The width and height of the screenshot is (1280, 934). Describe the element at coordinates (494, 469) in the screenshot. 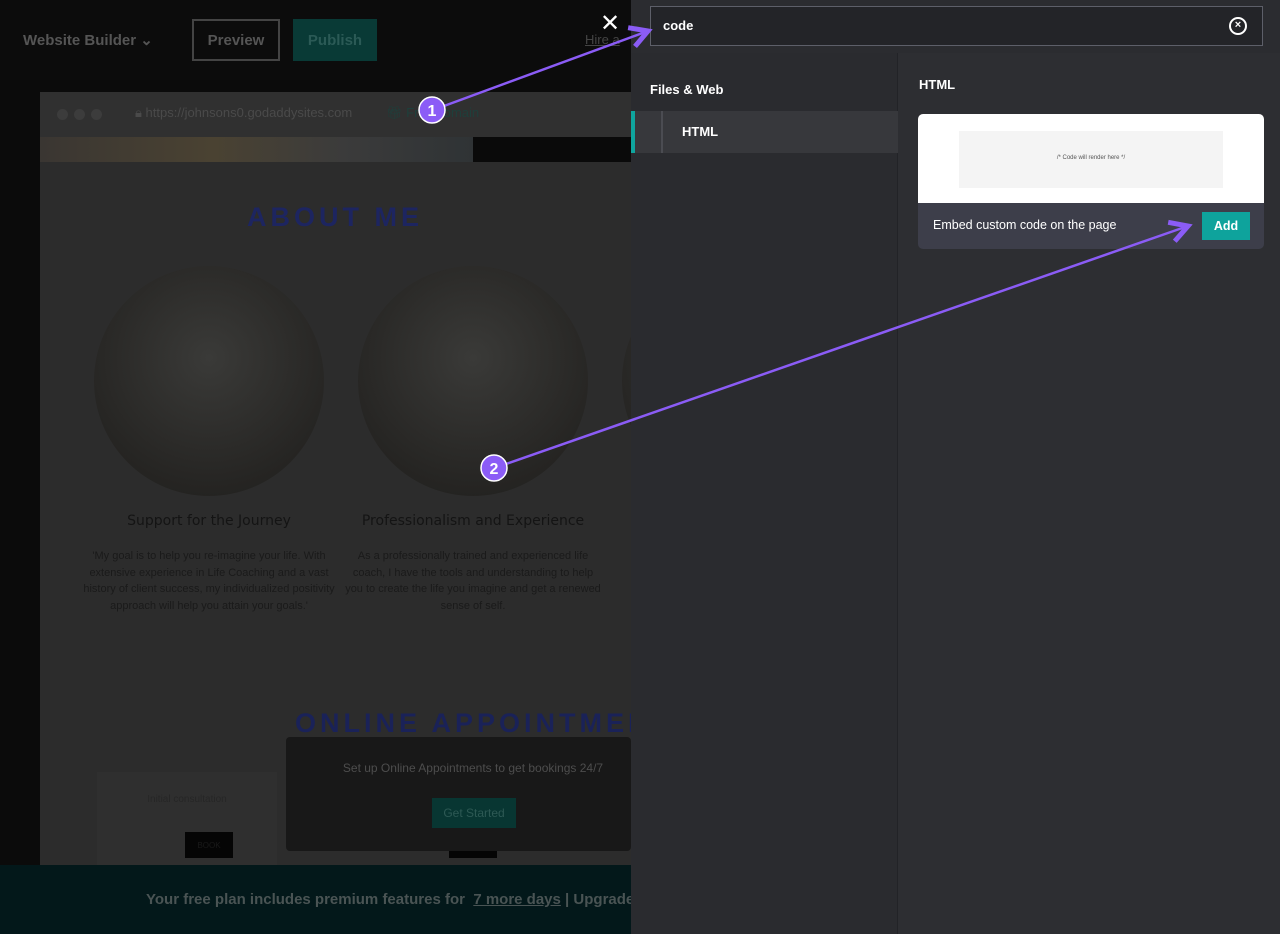

I see `annotation-number: 2` at that location.